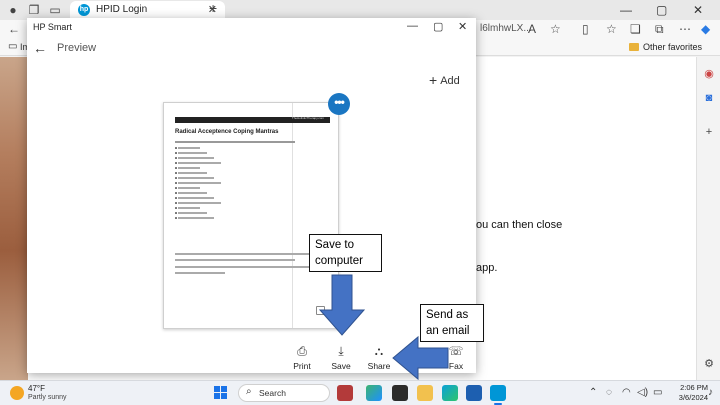 This screenshot has width=720, height=405. Describe the element at coordinates (374, 393) in the screenshot. I see `copilot-taskbar-icon` at that location.